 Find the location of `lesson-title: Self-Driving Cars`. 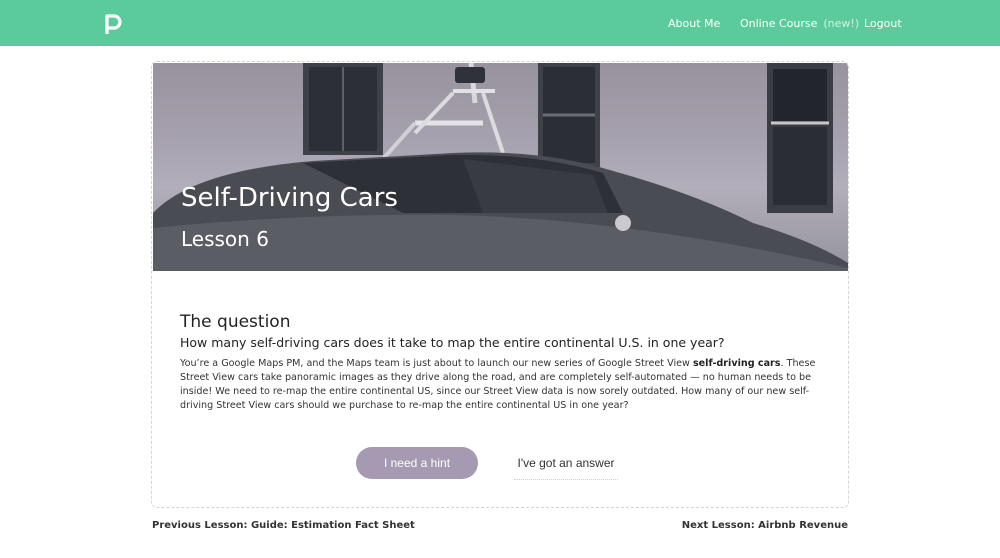

lesson-title: Self-Driving Cars is located at coordinates (289, 198).